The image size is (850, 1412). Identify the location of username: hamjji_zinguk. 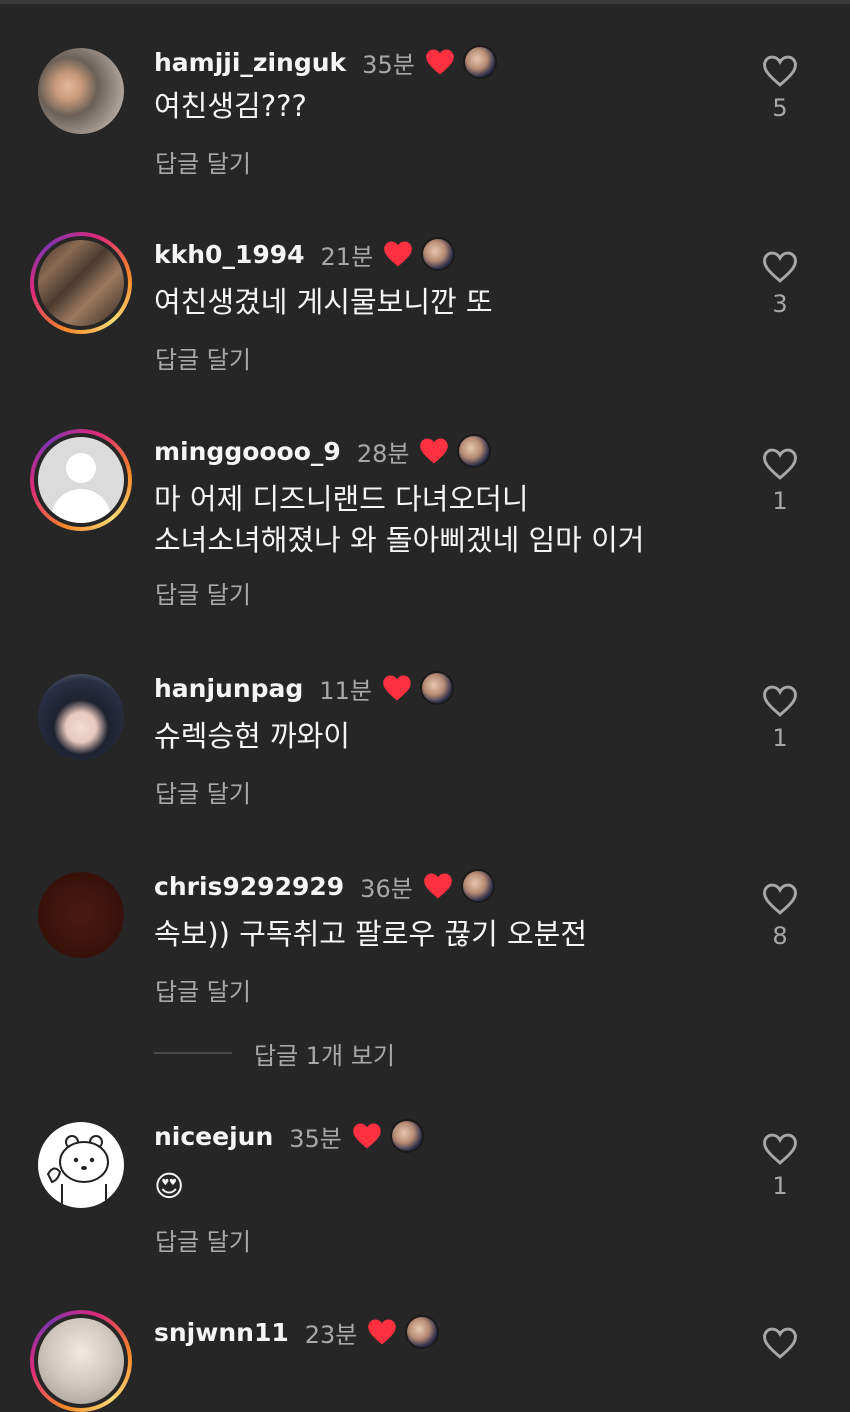
(250, 62).